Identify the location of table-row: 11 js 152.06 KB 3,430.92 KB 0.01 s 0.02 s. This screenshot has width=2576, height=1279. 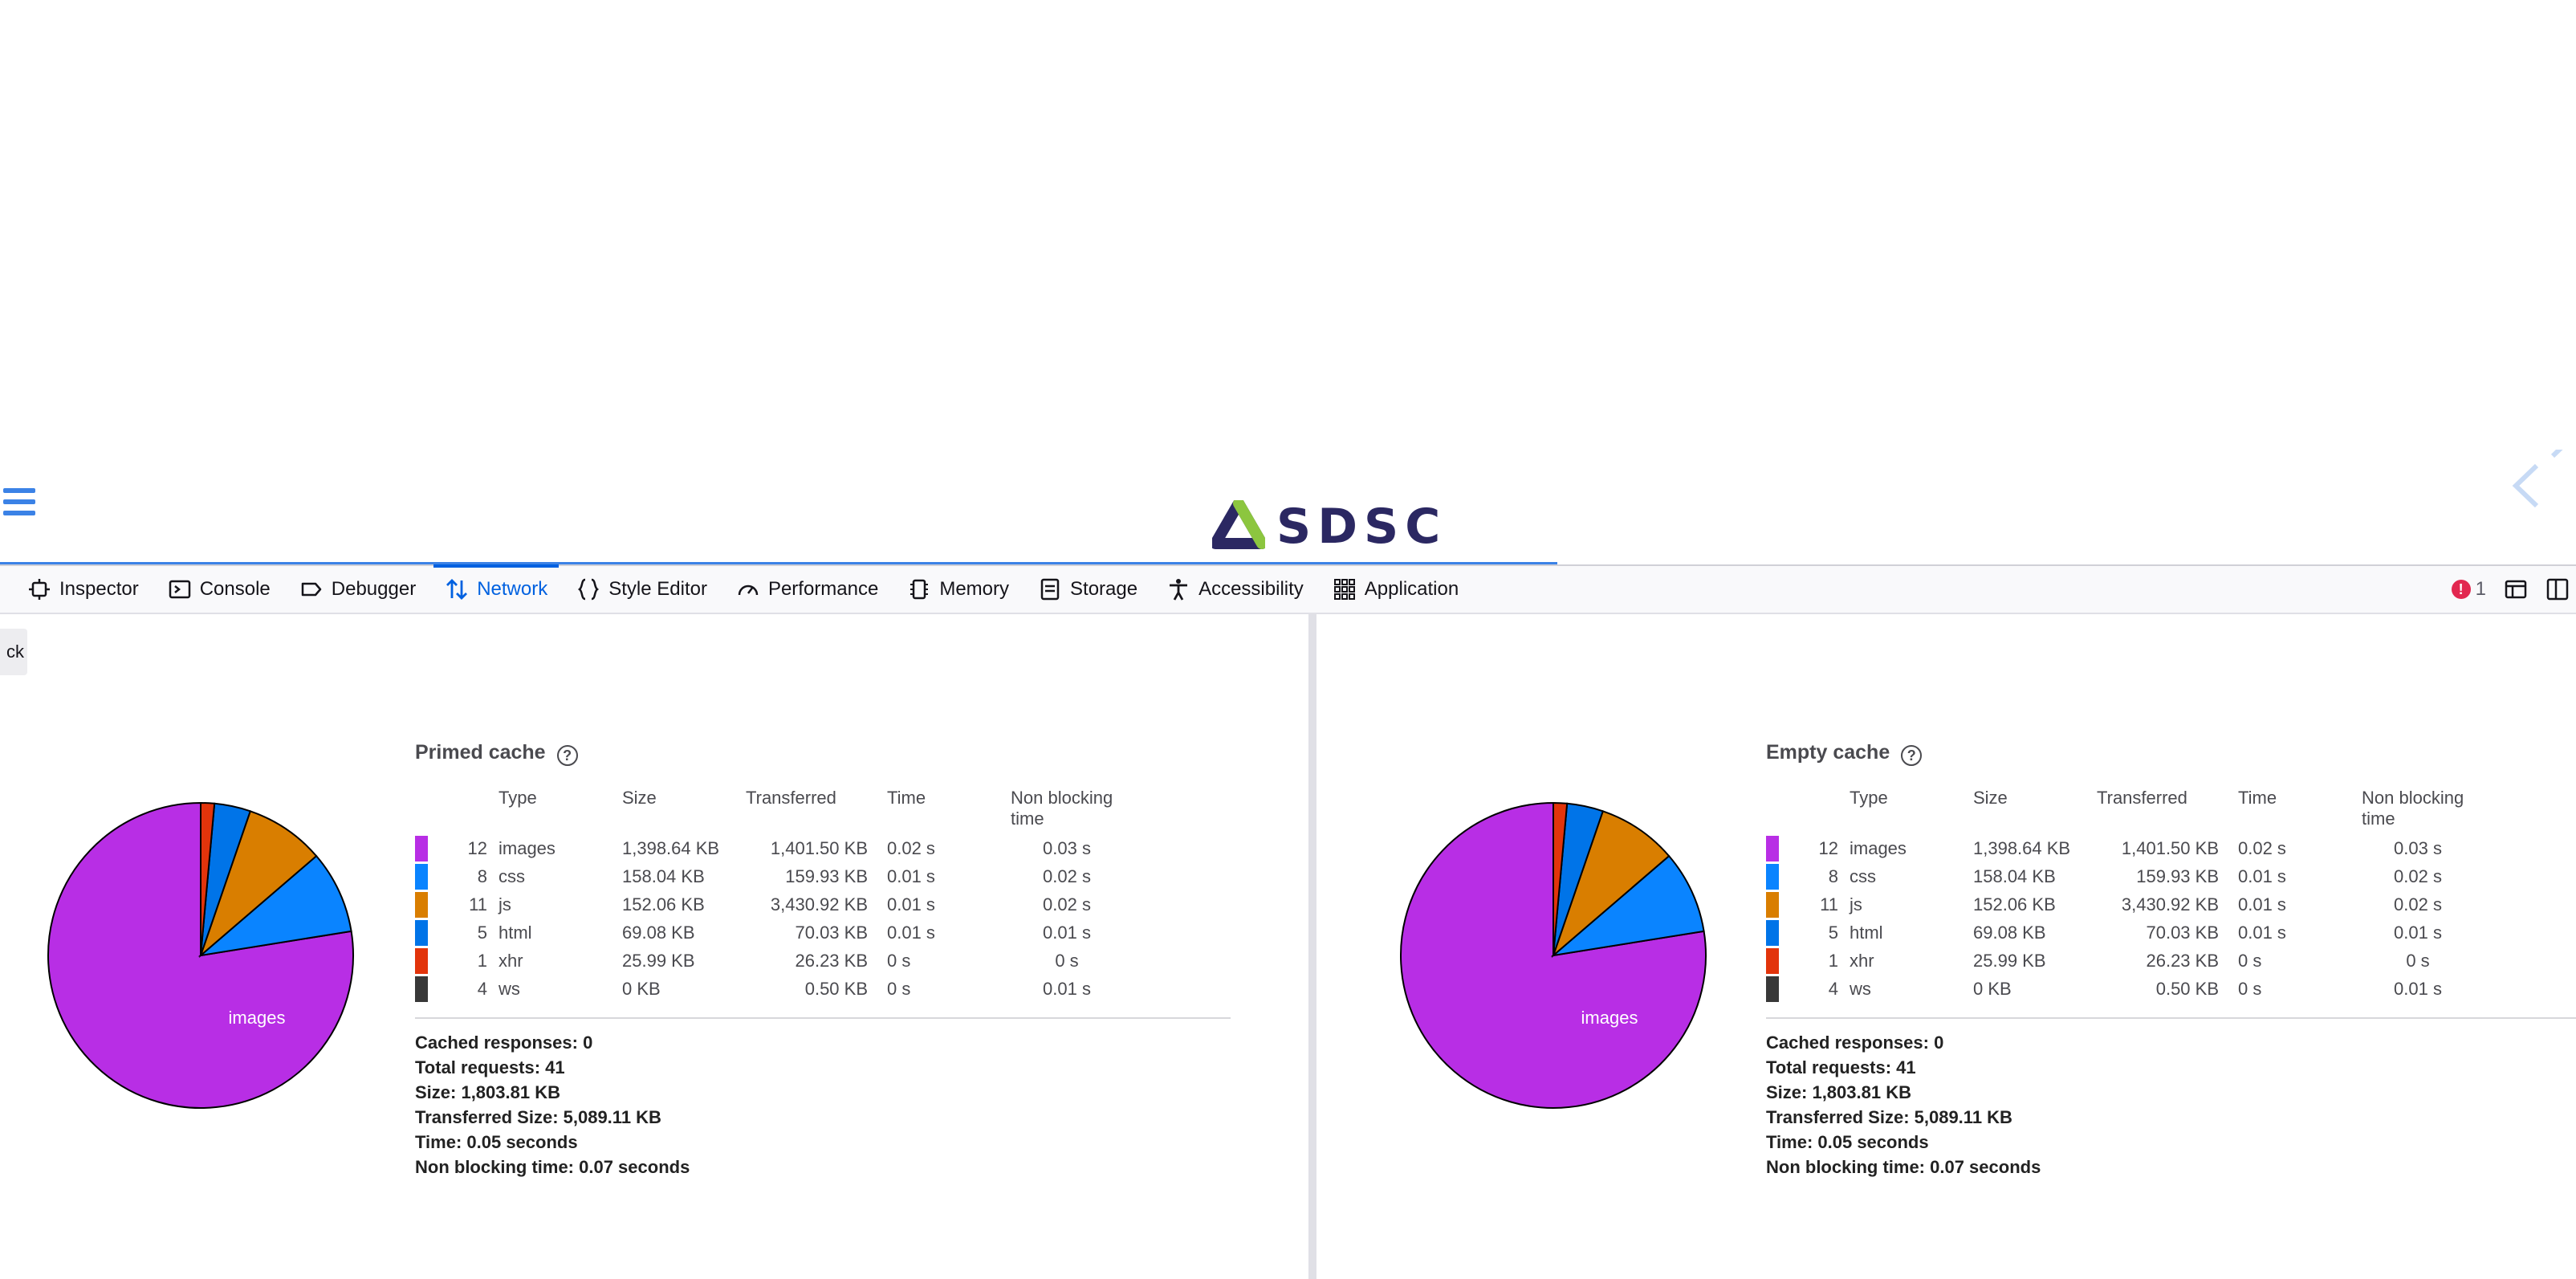
(2120, 904).